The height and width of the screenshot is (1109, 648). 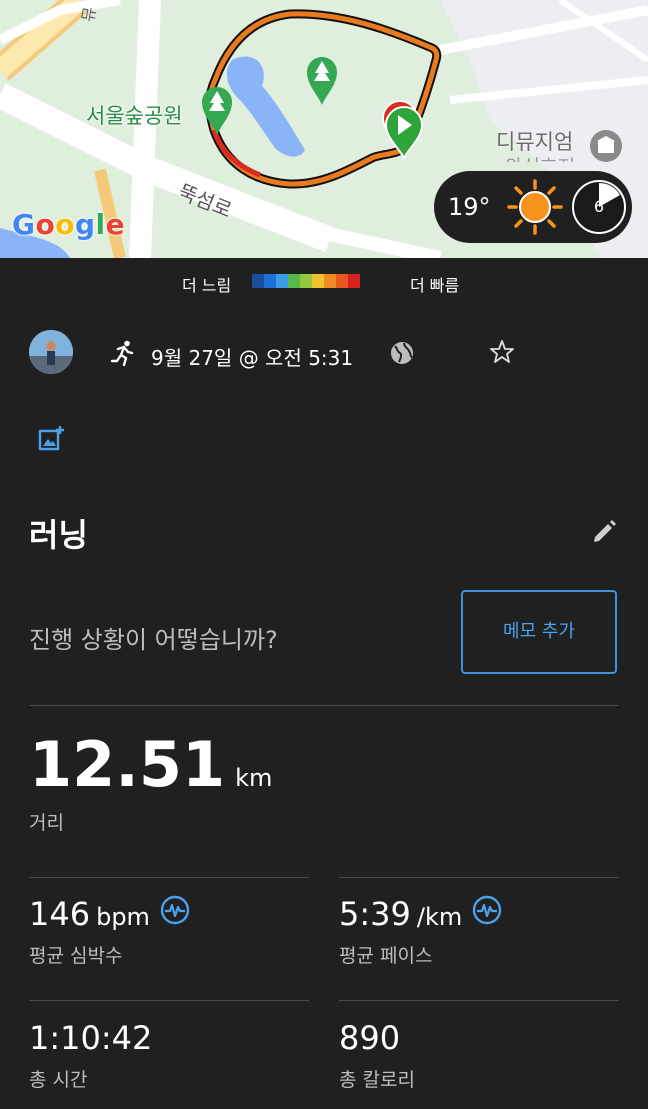 What do you see at coordinates (403, 131) in the screenshot?
I see `start-finish-icon` at bounding box center [403, 131].